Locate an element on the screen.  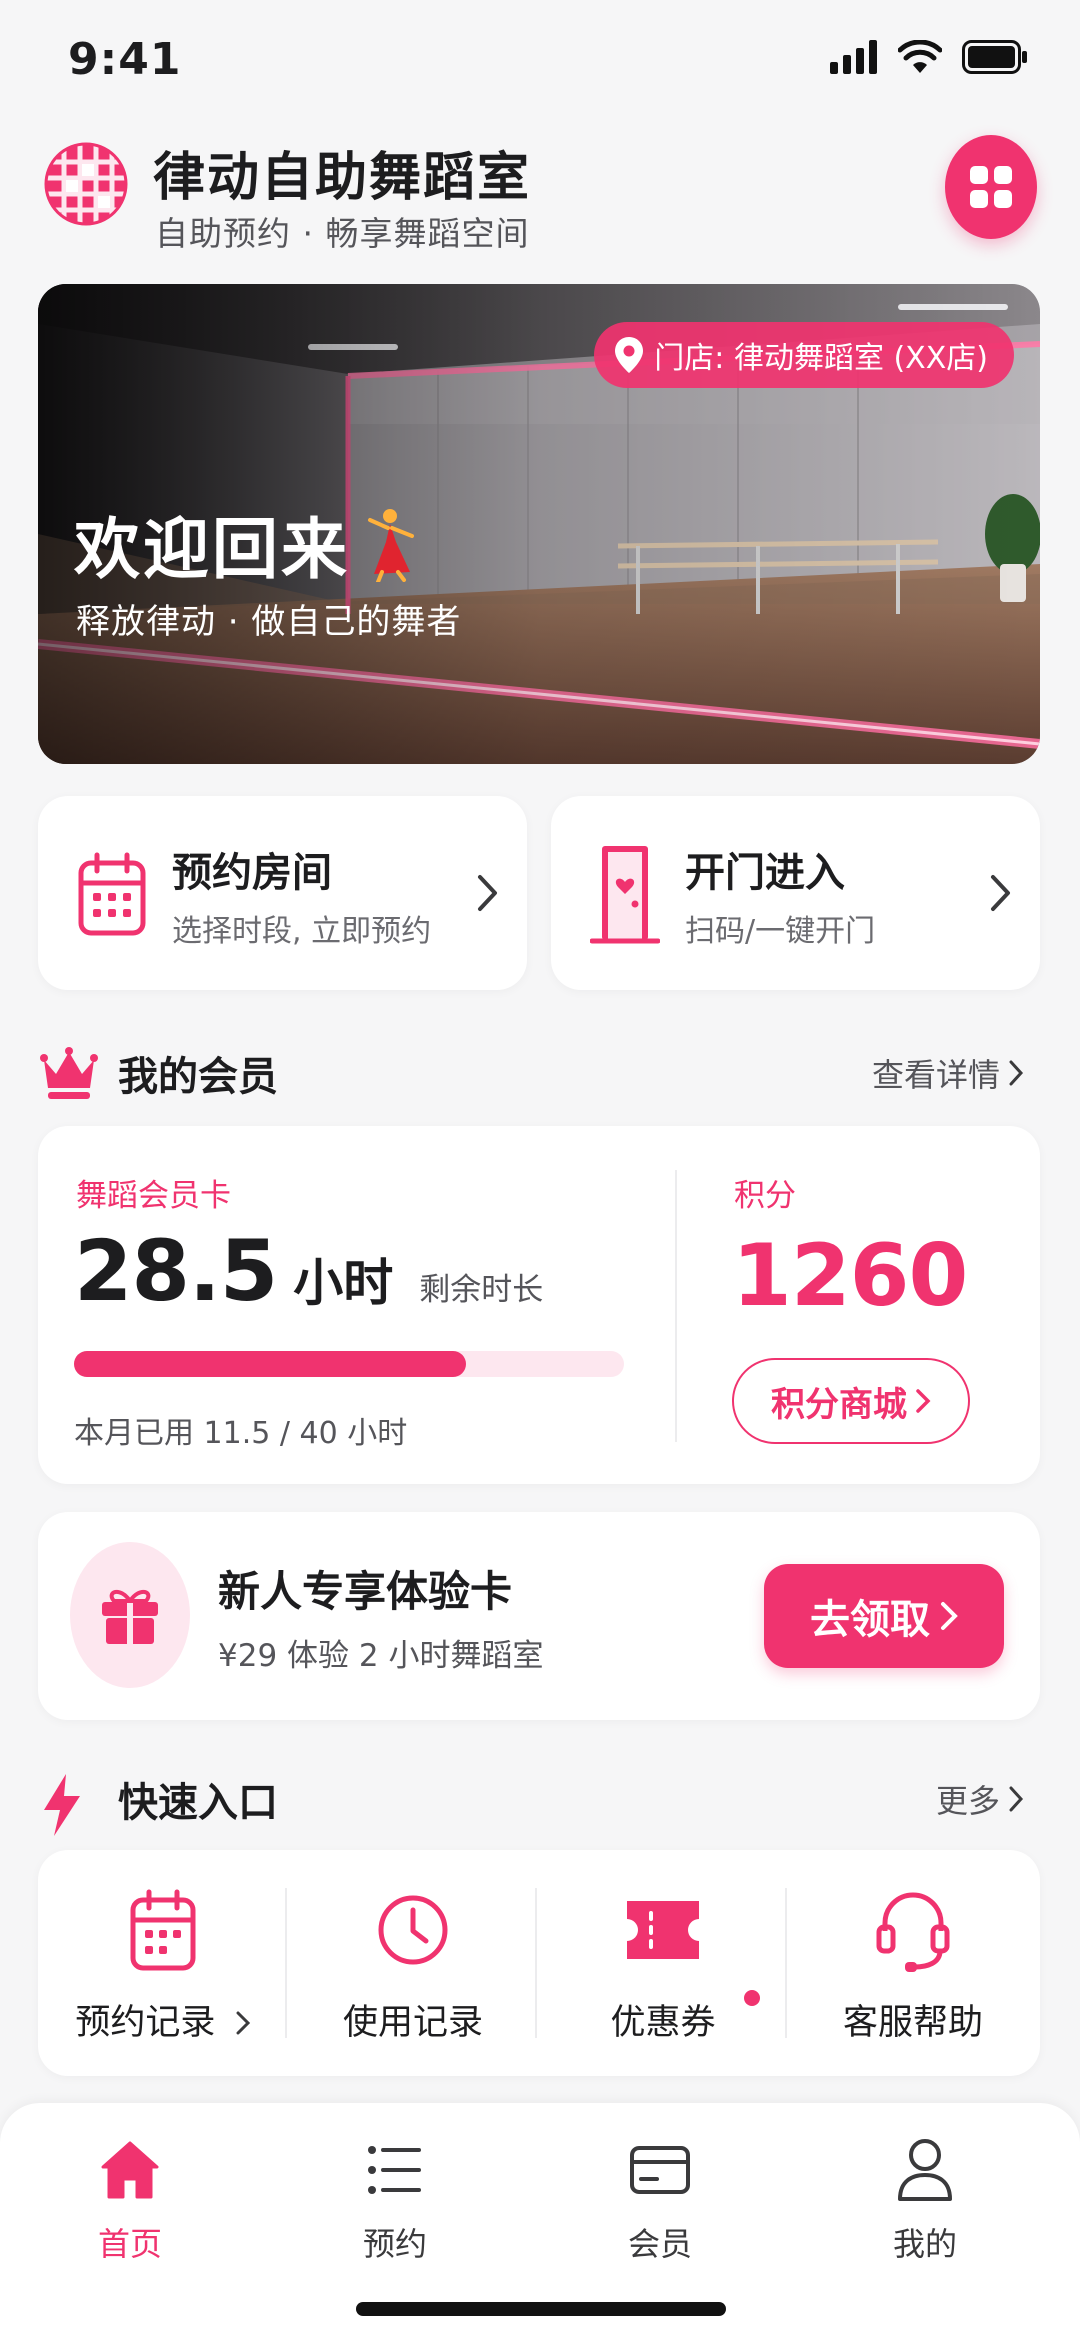
app-subtitle: 自助预约 · 畅享舞蹈空间 is located at coordinates (342, 233).